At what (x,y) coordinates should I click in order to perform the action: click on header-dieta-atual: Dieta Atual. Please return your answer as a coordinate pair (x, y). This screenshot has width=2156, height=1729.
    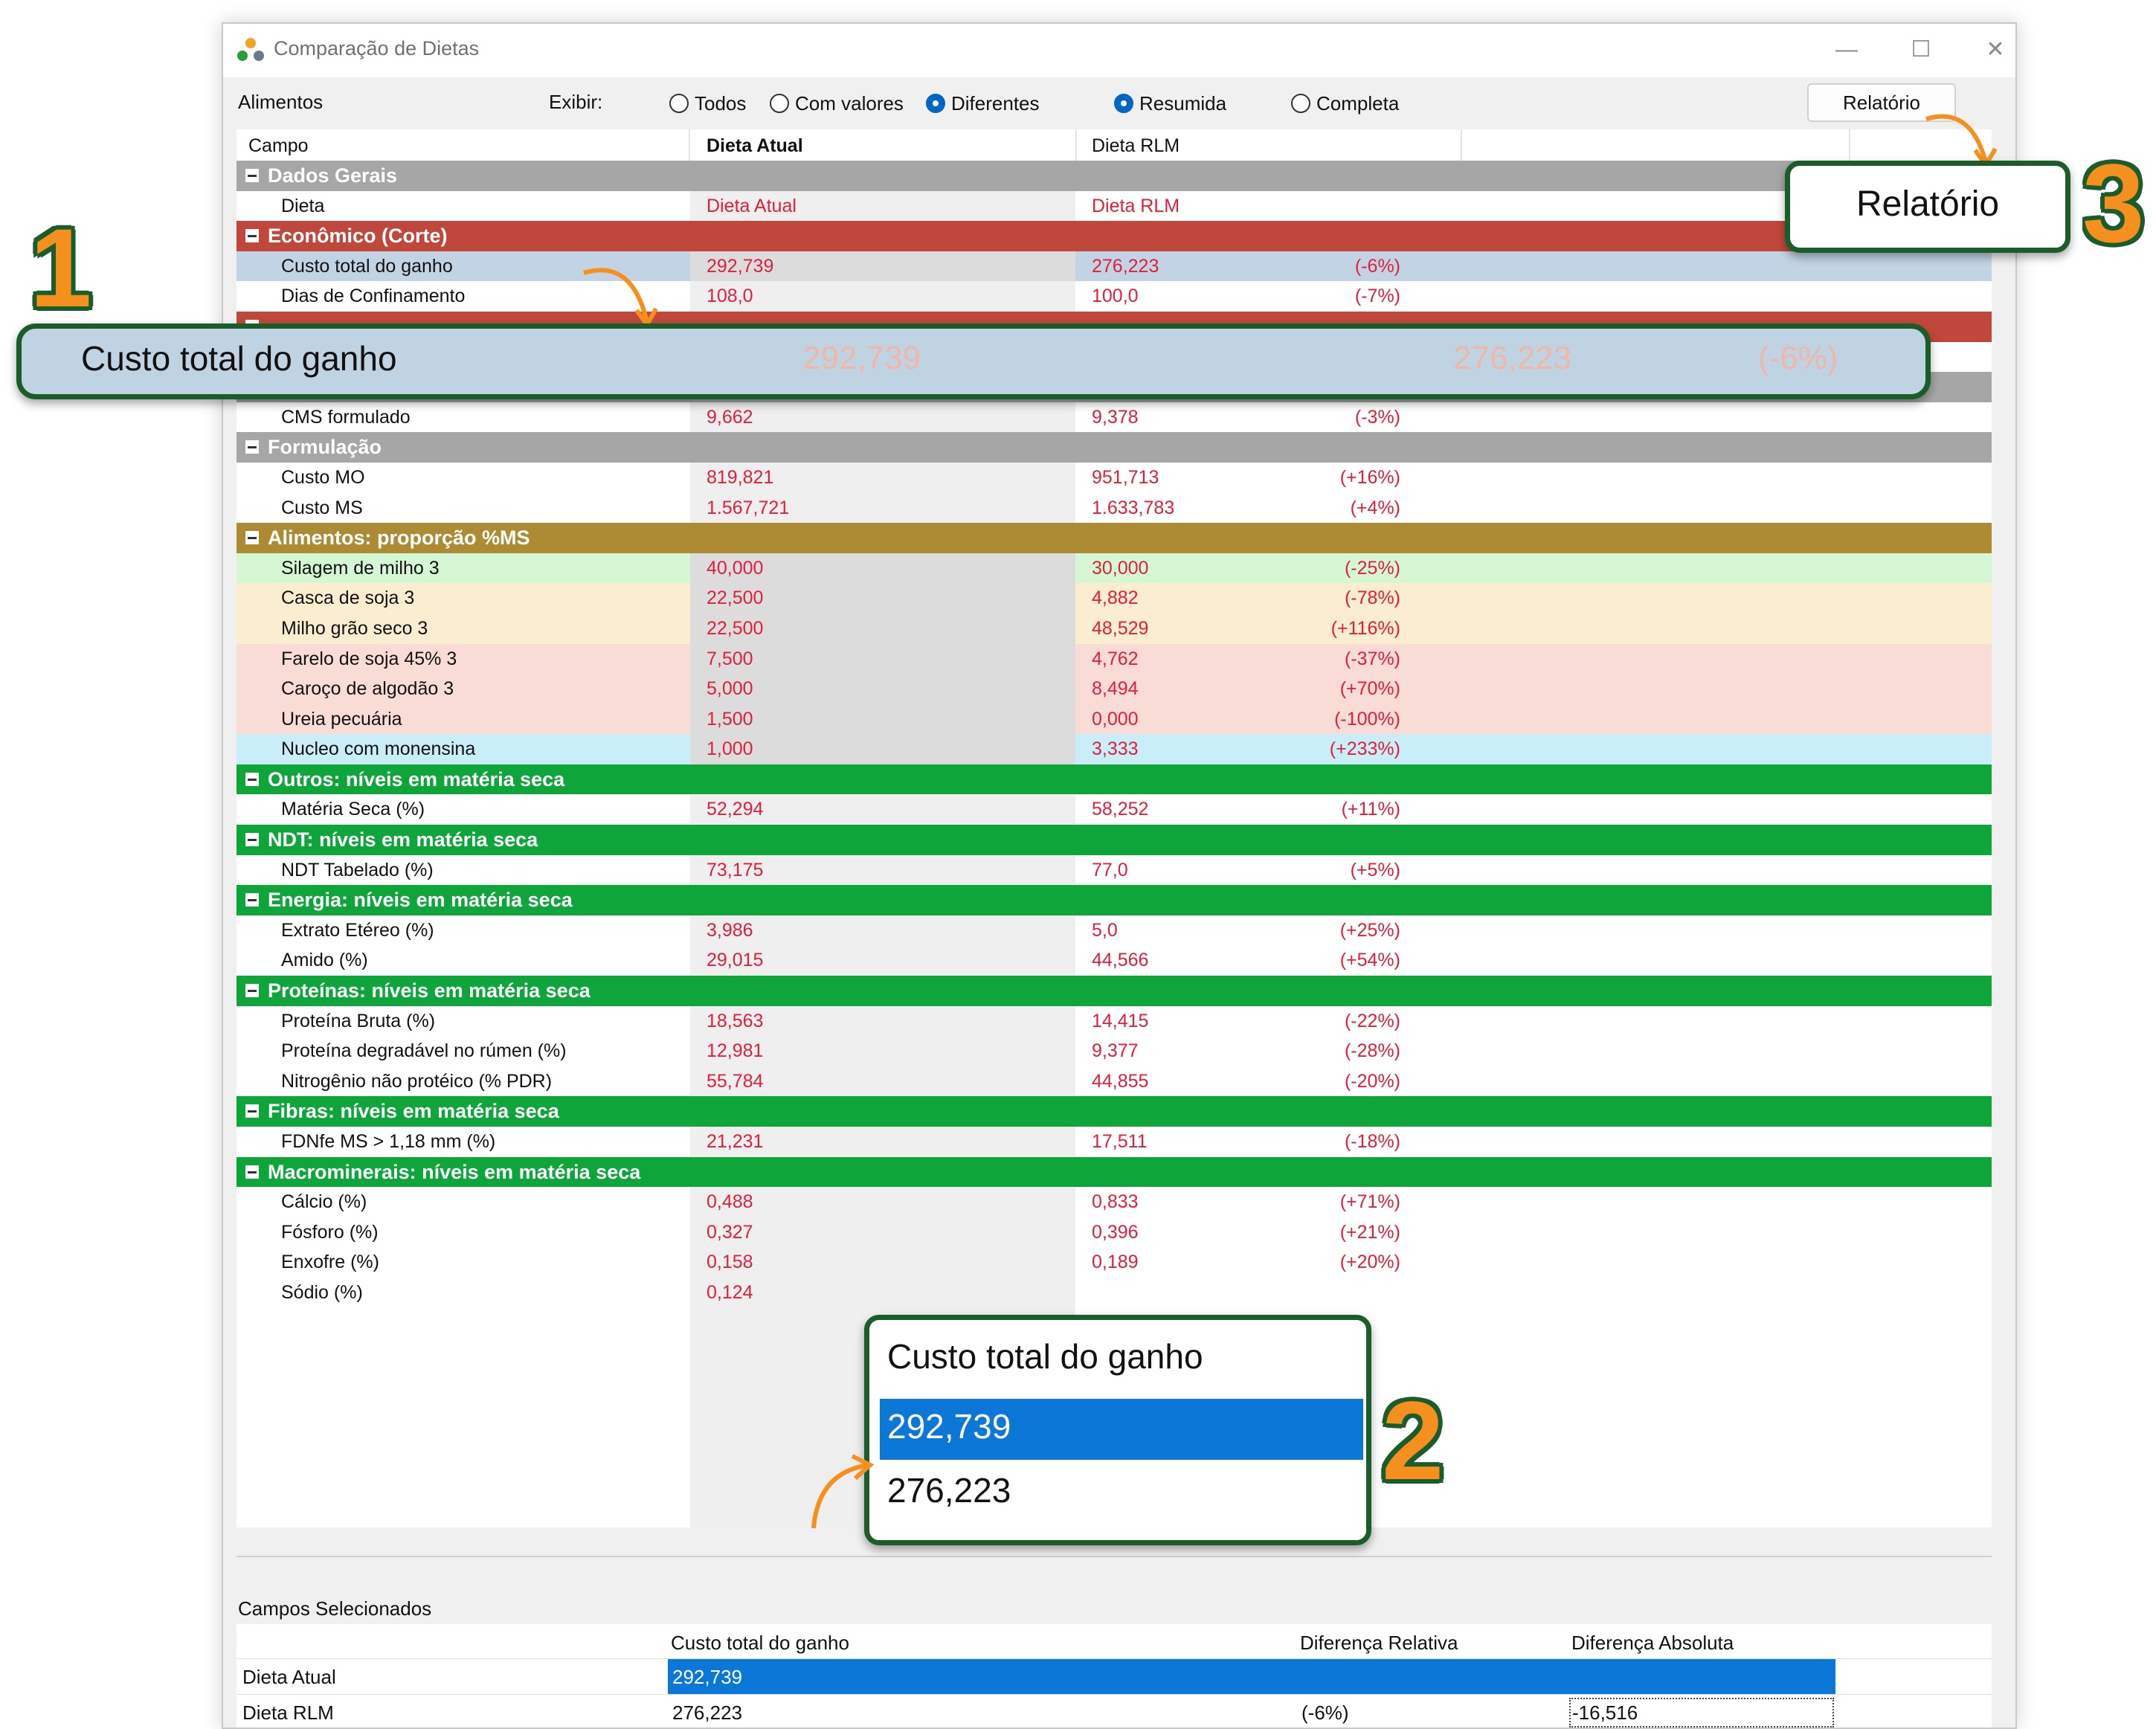
    Looking at the image, I should click on (755, 146).